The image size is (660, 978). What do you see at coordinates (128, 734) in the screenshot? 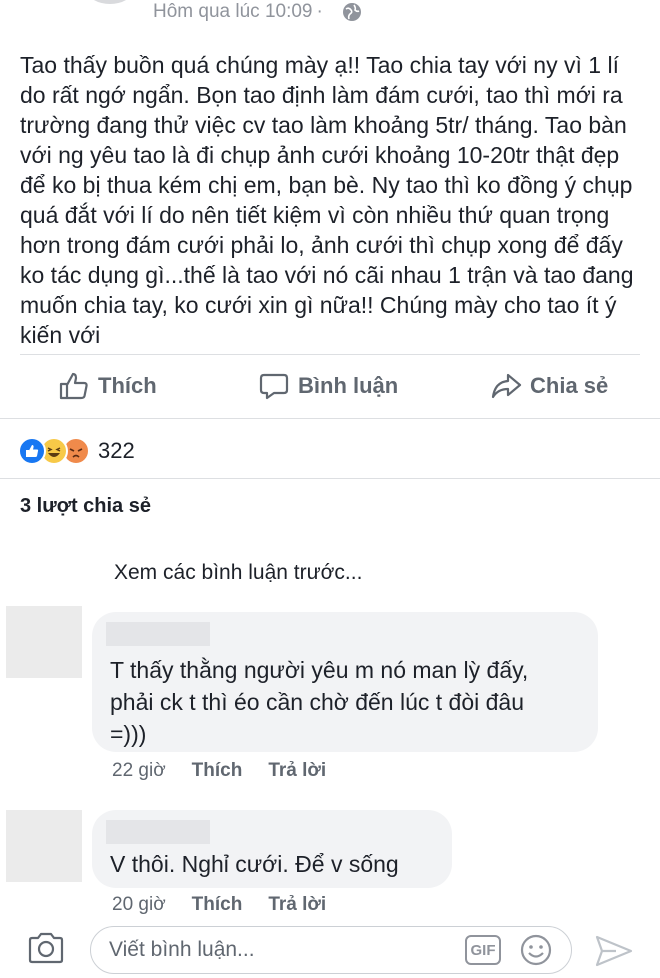
I see `comment-line: =)))` at bounding box center [128, 734].